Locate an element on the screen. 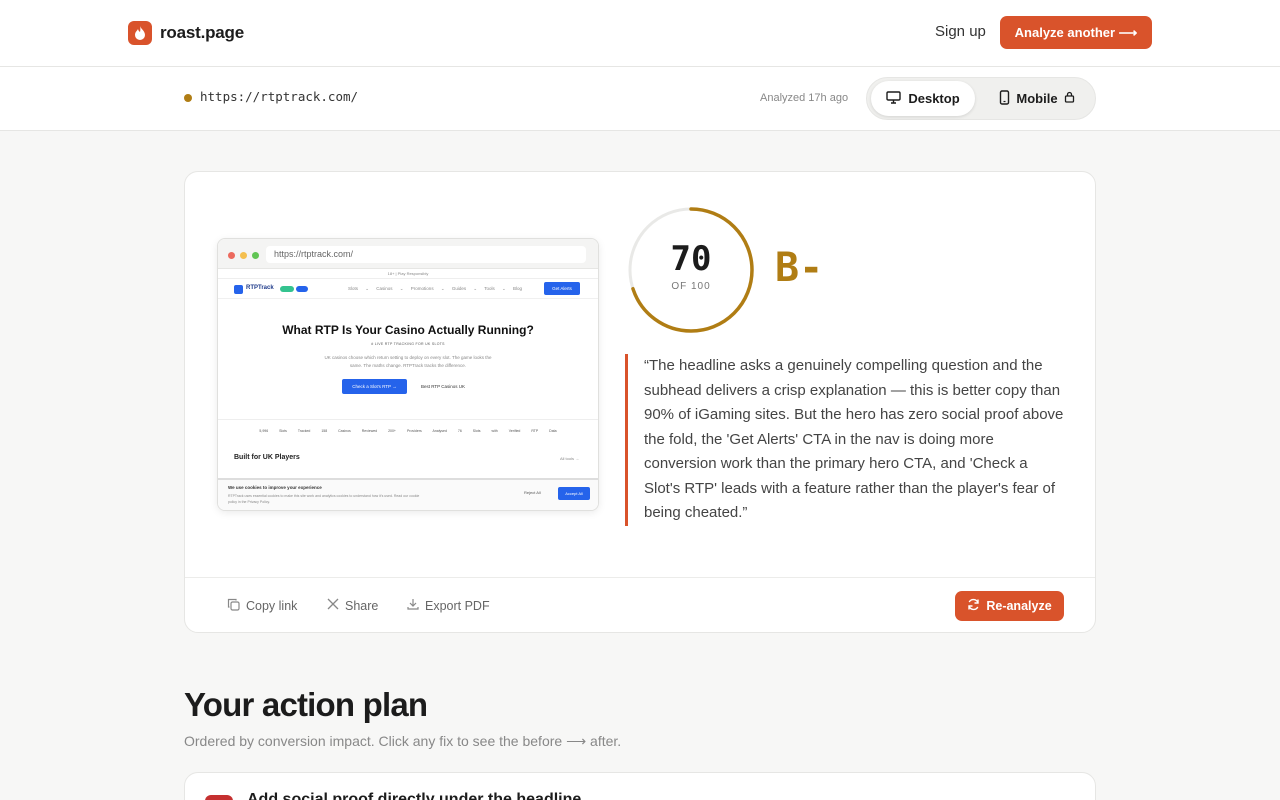 This screenshot has height=800, width=1280. reanalyze-button: Re-analyze is located at coordinates (1009, 606).